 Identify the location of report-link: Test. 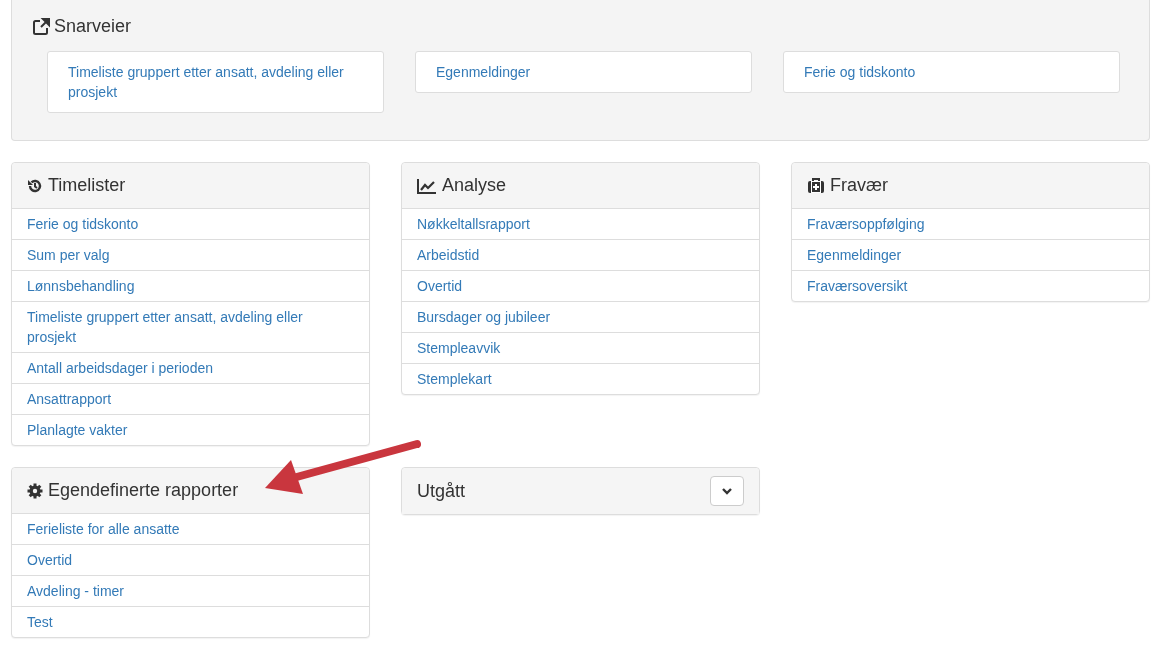
(190, 621).